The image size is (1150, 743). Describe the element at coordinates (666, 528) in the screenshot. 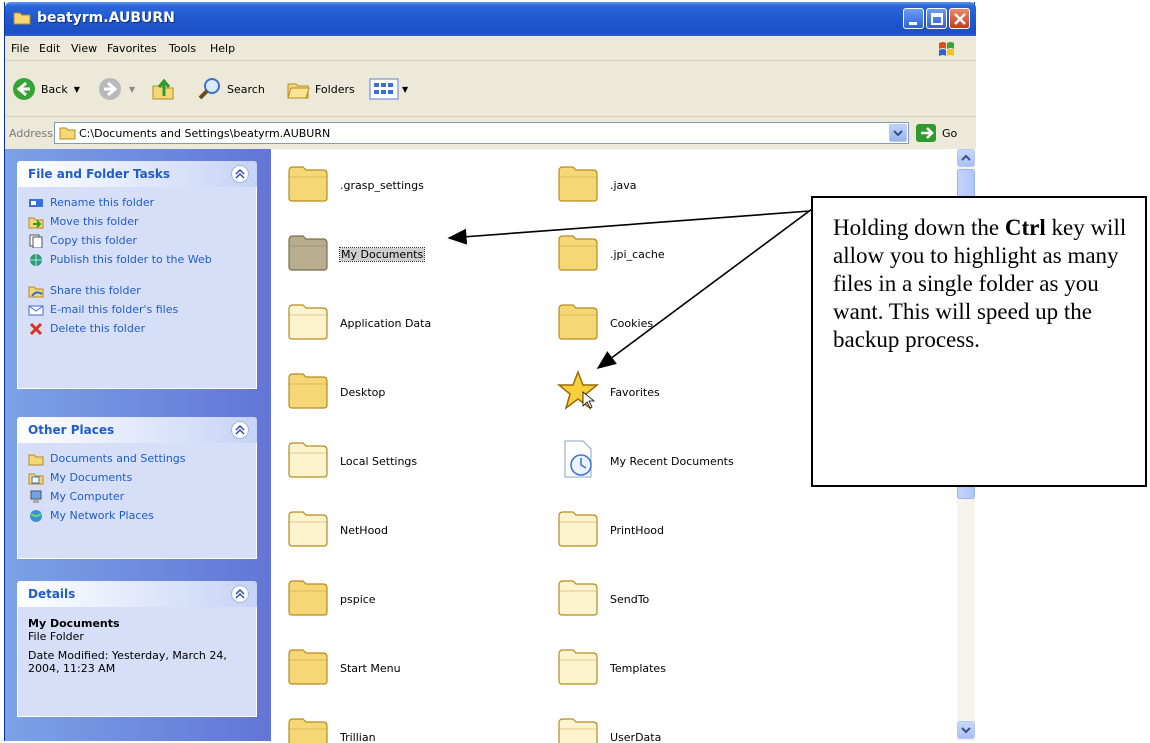

I see `file-item: PrintHood` at that location.